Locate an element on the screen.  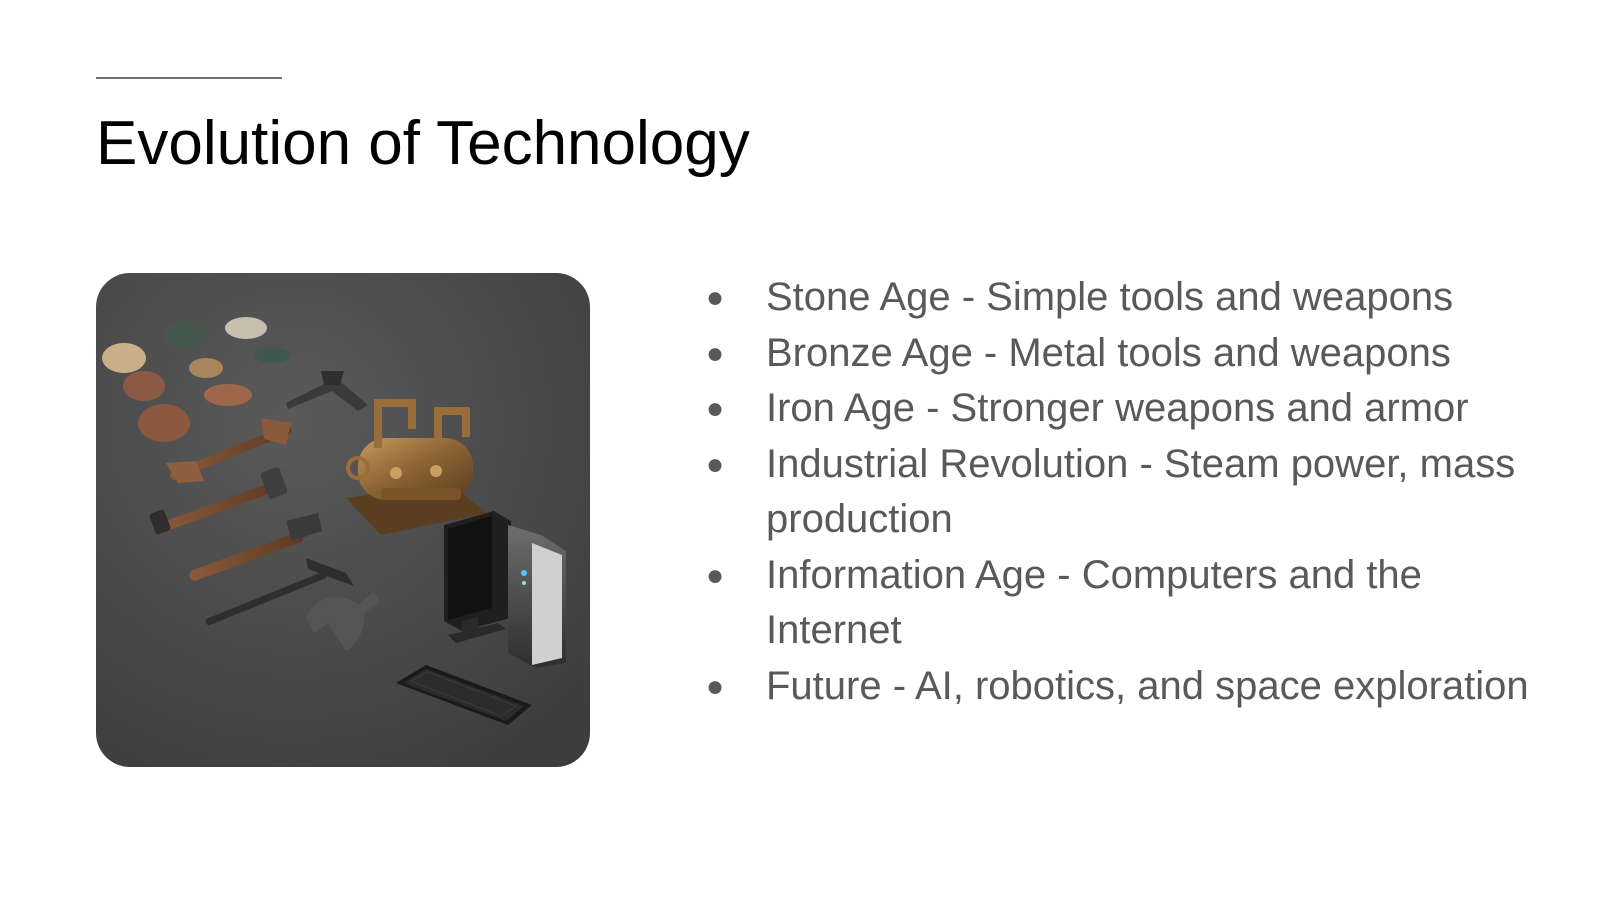
bullet-text: Iron Age - Stronger weapons and armor is located at coordinates (1117, 408).